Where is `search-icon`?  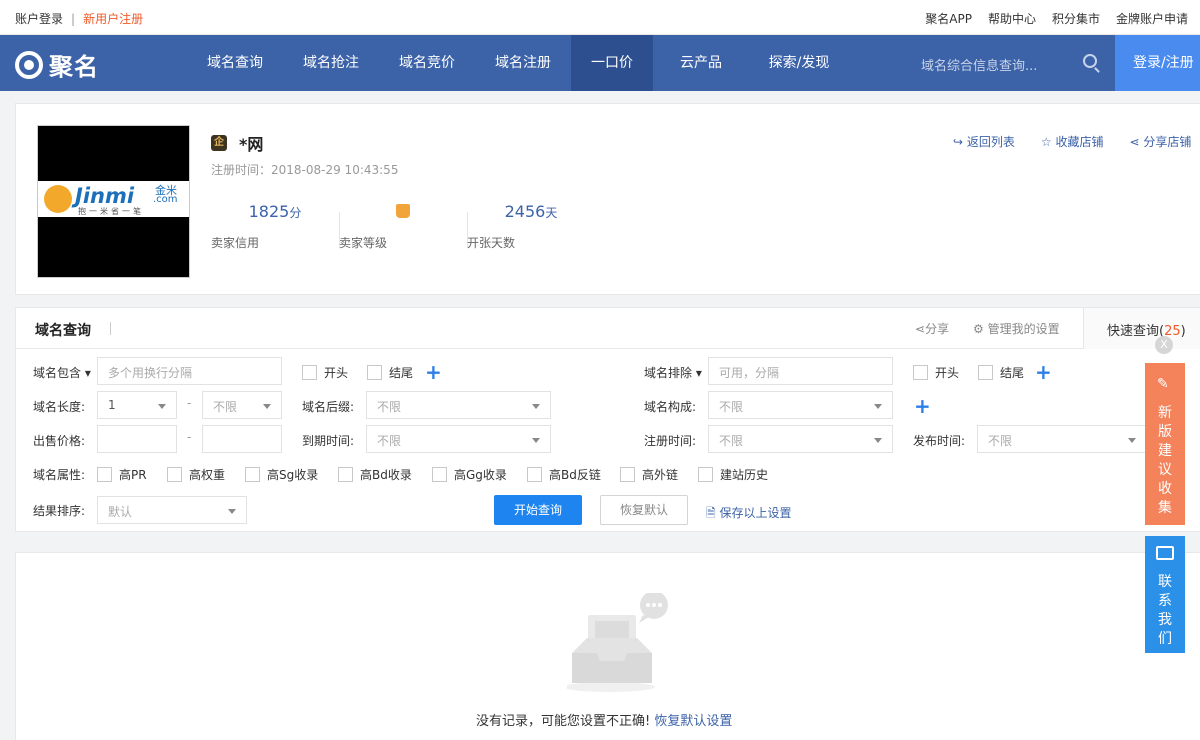 search-icon is located at coordinates (1090, 61).